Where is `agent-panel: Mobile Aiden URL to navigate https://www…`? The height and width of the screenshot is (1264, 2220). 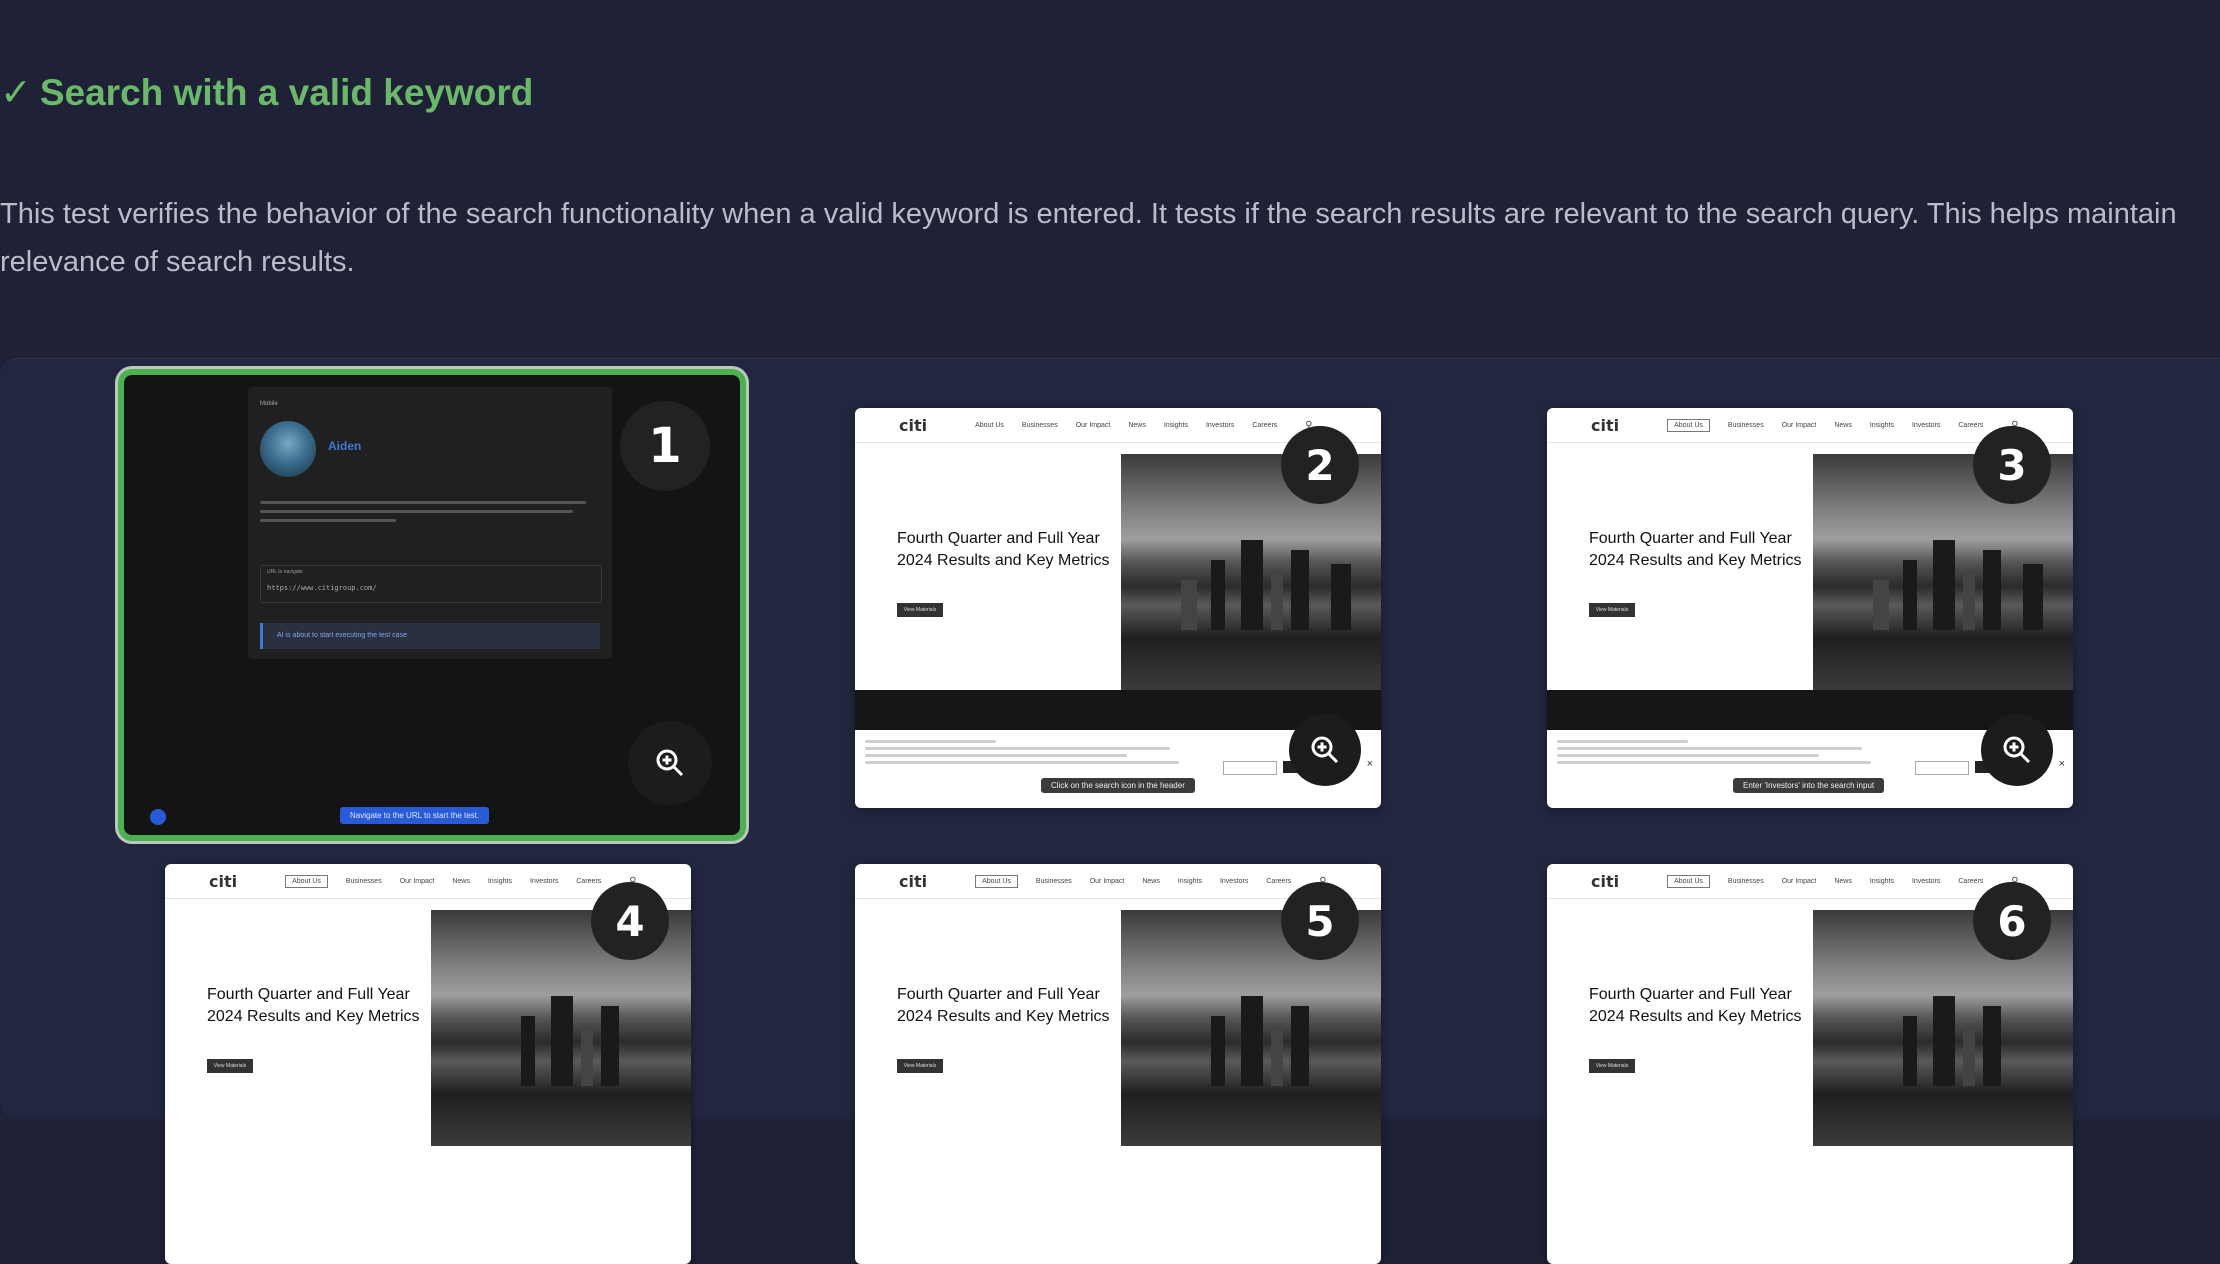
agent-panel: Mobile Aiden URL to navigate https://www… is located at coordinates (430, 523).